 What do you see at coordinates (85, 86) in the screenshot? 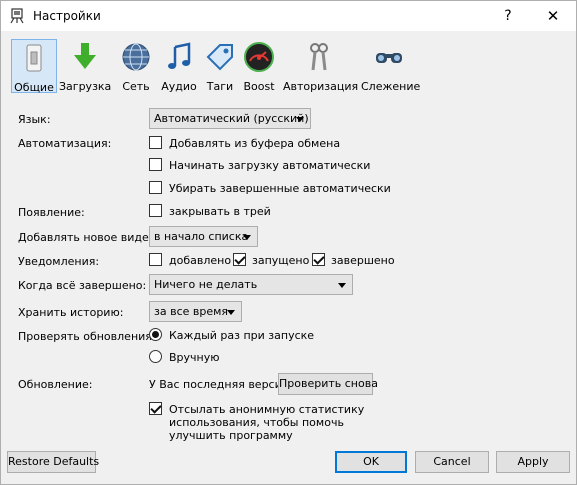
I see `tab-download-label: Загрузка` at bounding box center [85, 86].